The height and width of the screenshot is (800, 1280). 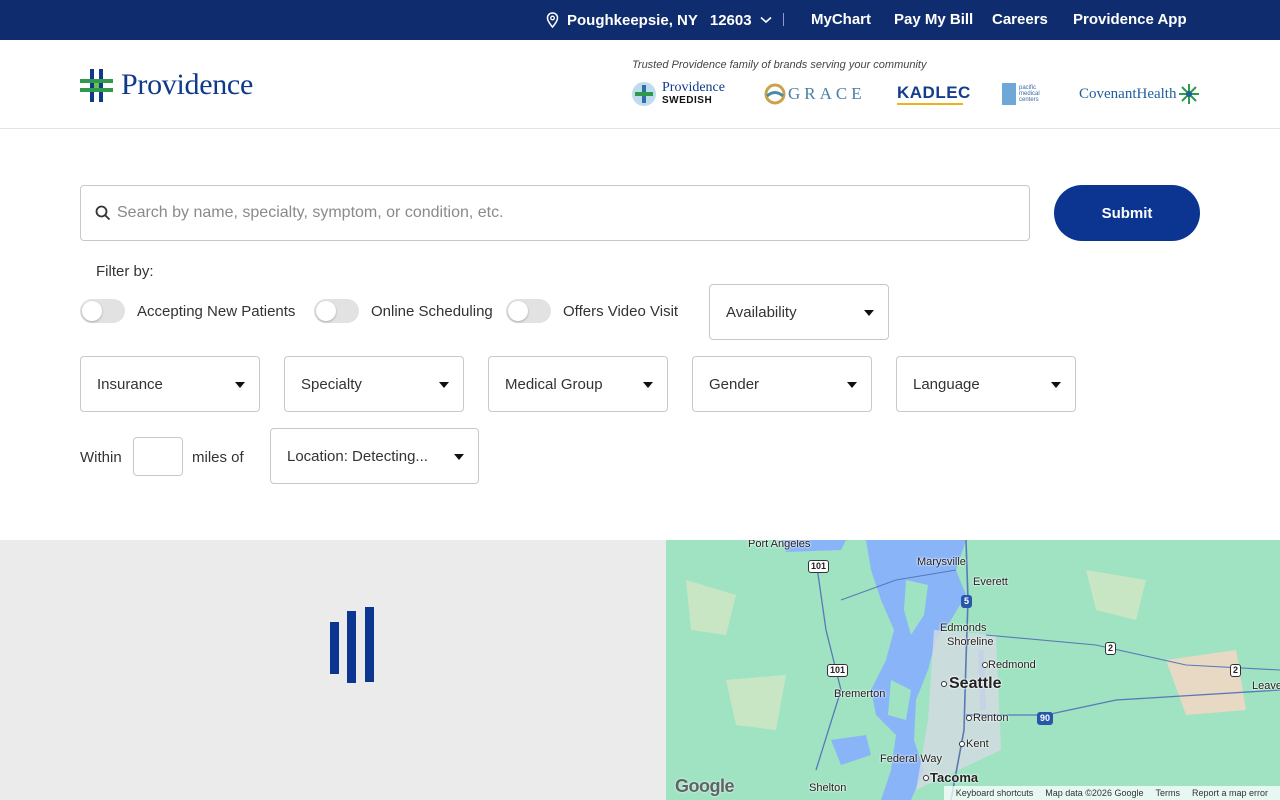 What do you see at coordinates (1012, 665) in the screenshot?
I see `map-label-redmond: Redmond` at bounding box center [1012, 665].